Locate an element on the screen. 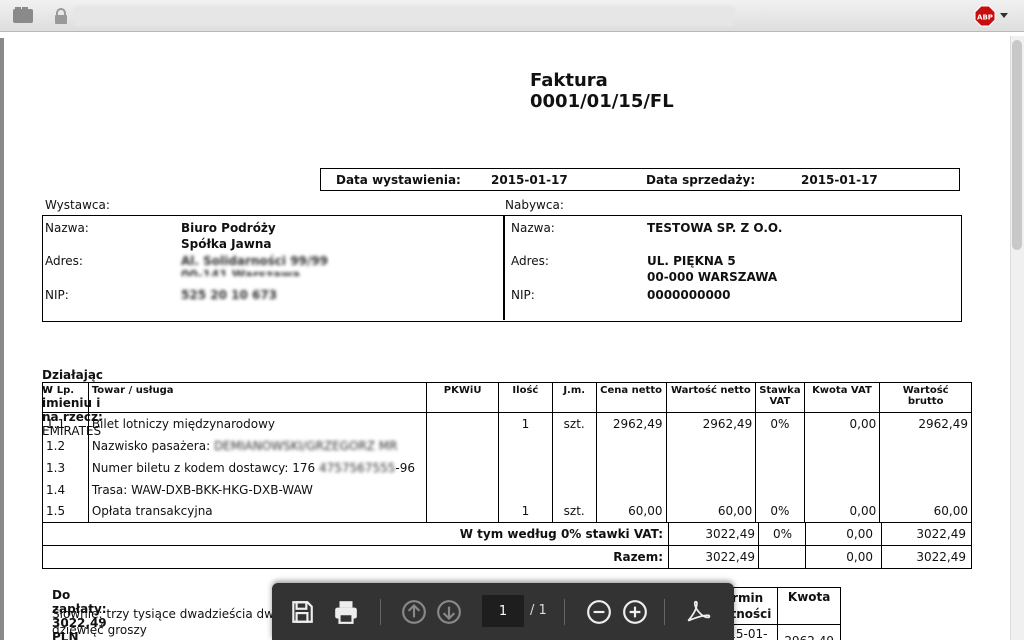 The width and height of the screenshot is (1024, 640). row-item-suffix: -96 is located at coordinates (405, 467).